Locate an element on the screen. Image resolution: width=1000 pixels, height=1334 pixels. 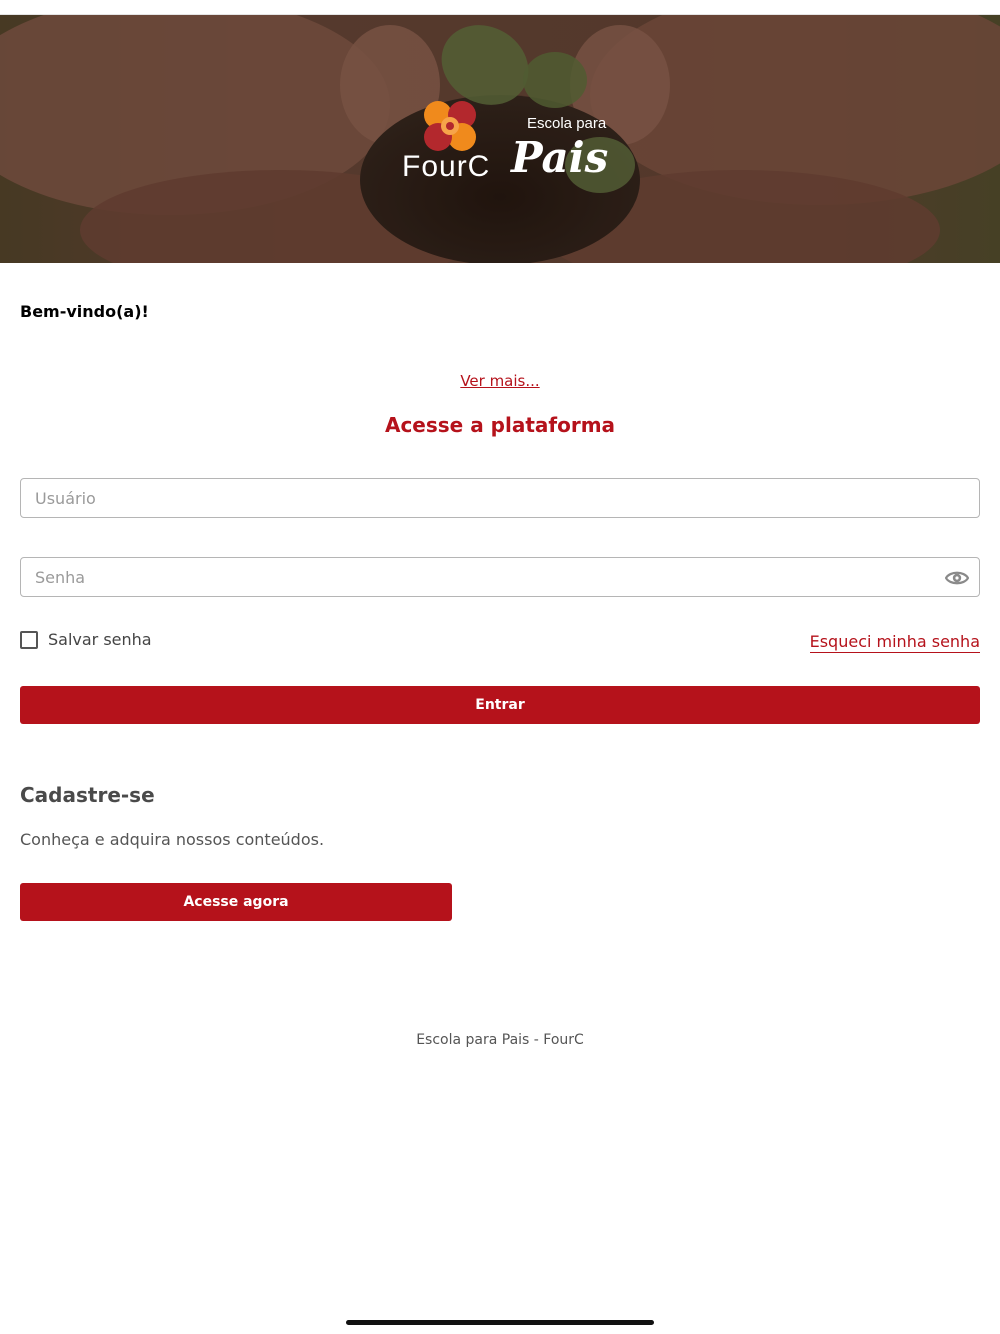
fourc-logo-icon is located at coordinates (450, 126).